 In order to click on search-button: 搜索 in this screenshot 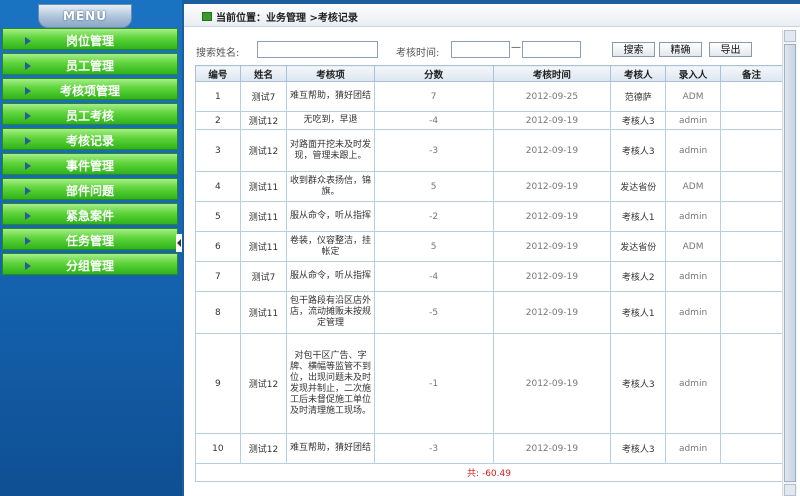, I will do `click(633, 49)`.